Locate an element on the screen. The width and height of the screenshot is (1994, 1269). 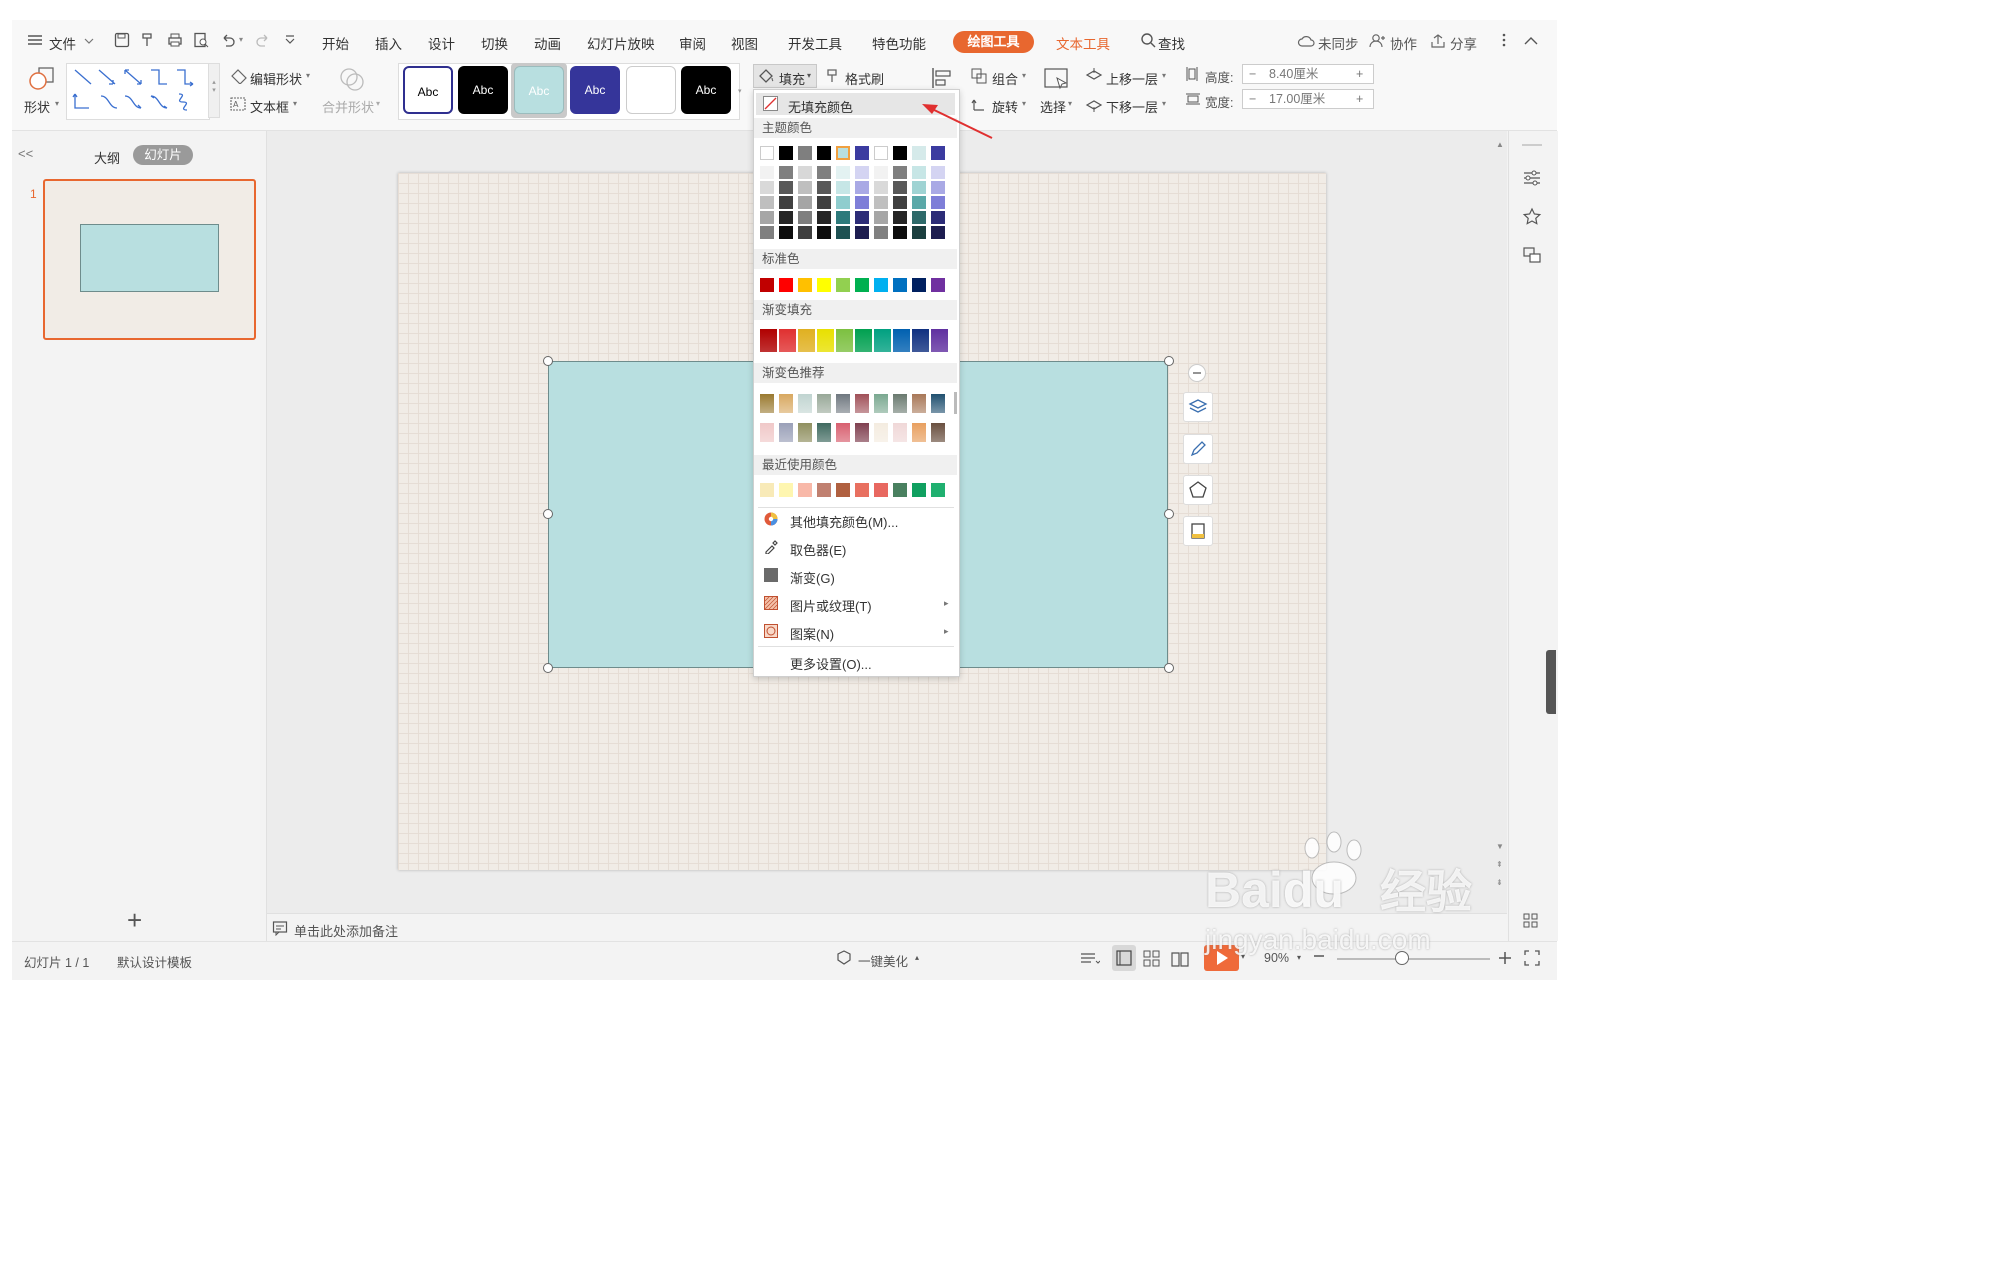
style-preset-3: Abc is located at coordinates (539, 90).